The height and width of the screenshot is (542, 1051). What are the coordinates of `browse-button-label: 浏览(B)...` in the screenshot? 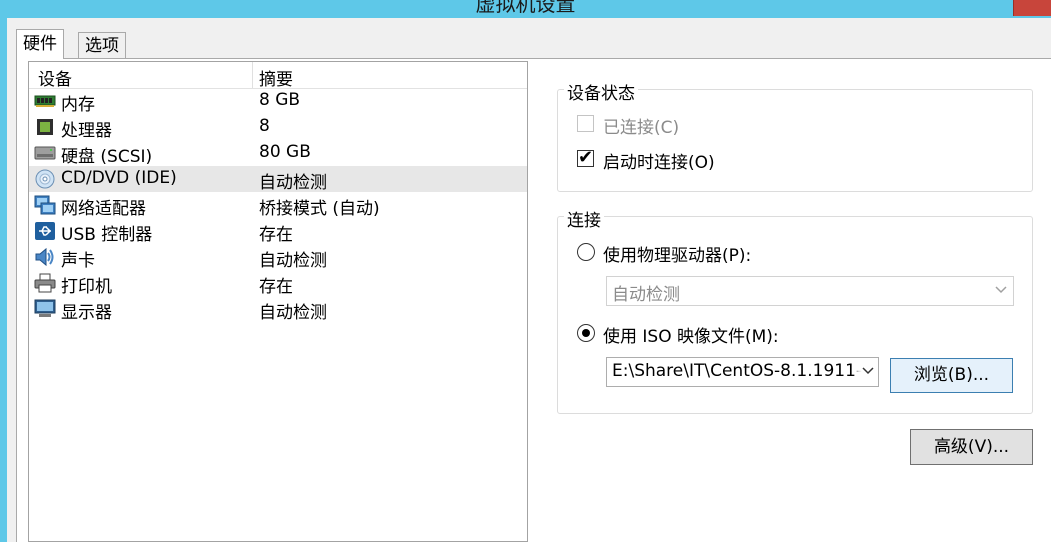 It's located at (951, 375).